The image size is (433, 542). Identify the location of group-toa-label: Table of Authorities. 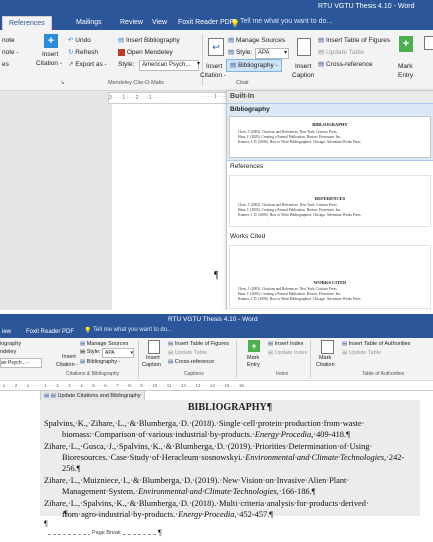
(383, 374).